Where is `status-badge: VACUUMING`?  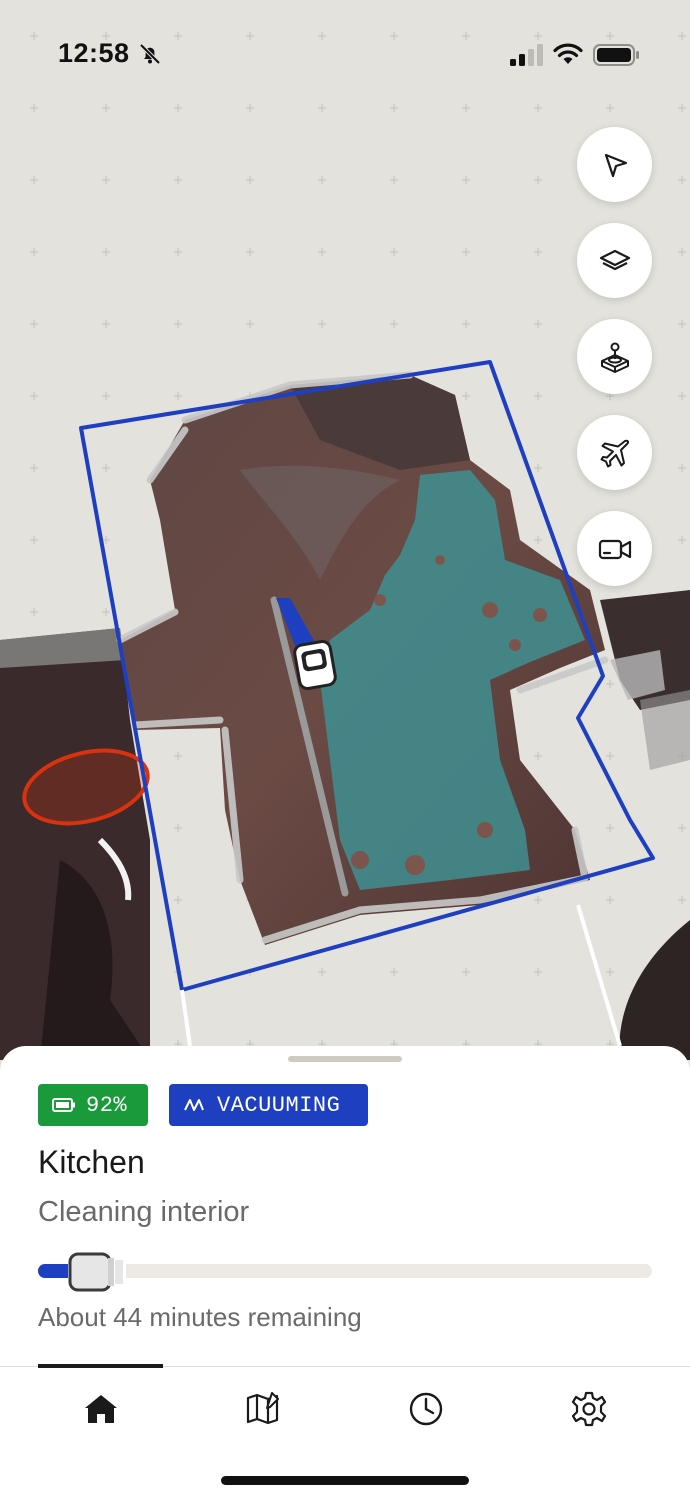 status-badge: VACUUMING is located at coordinates (268, 1105).